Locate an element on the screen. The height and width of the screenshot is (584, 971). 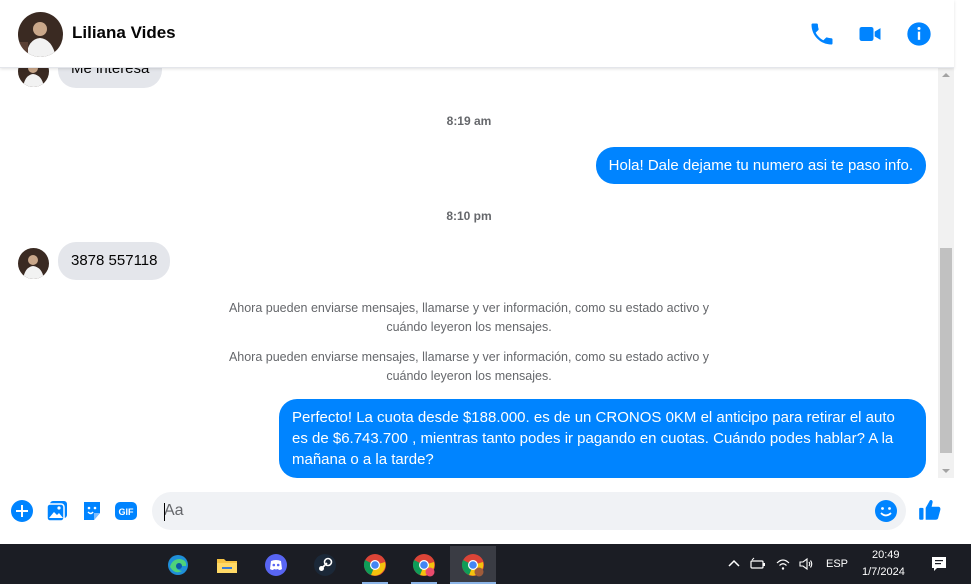
discord-icon is located at coordinates (276, 565).